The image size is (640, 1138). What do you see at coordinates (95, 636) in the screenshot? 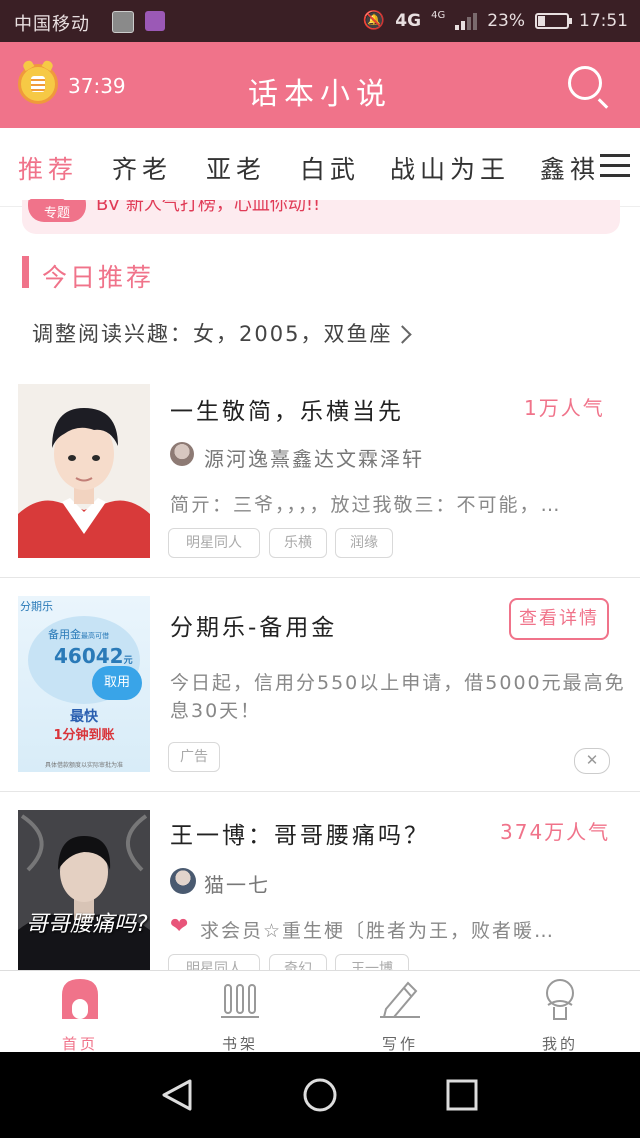
I see `ad-sub-label: 最高可借` at bounding box center [95, 636].